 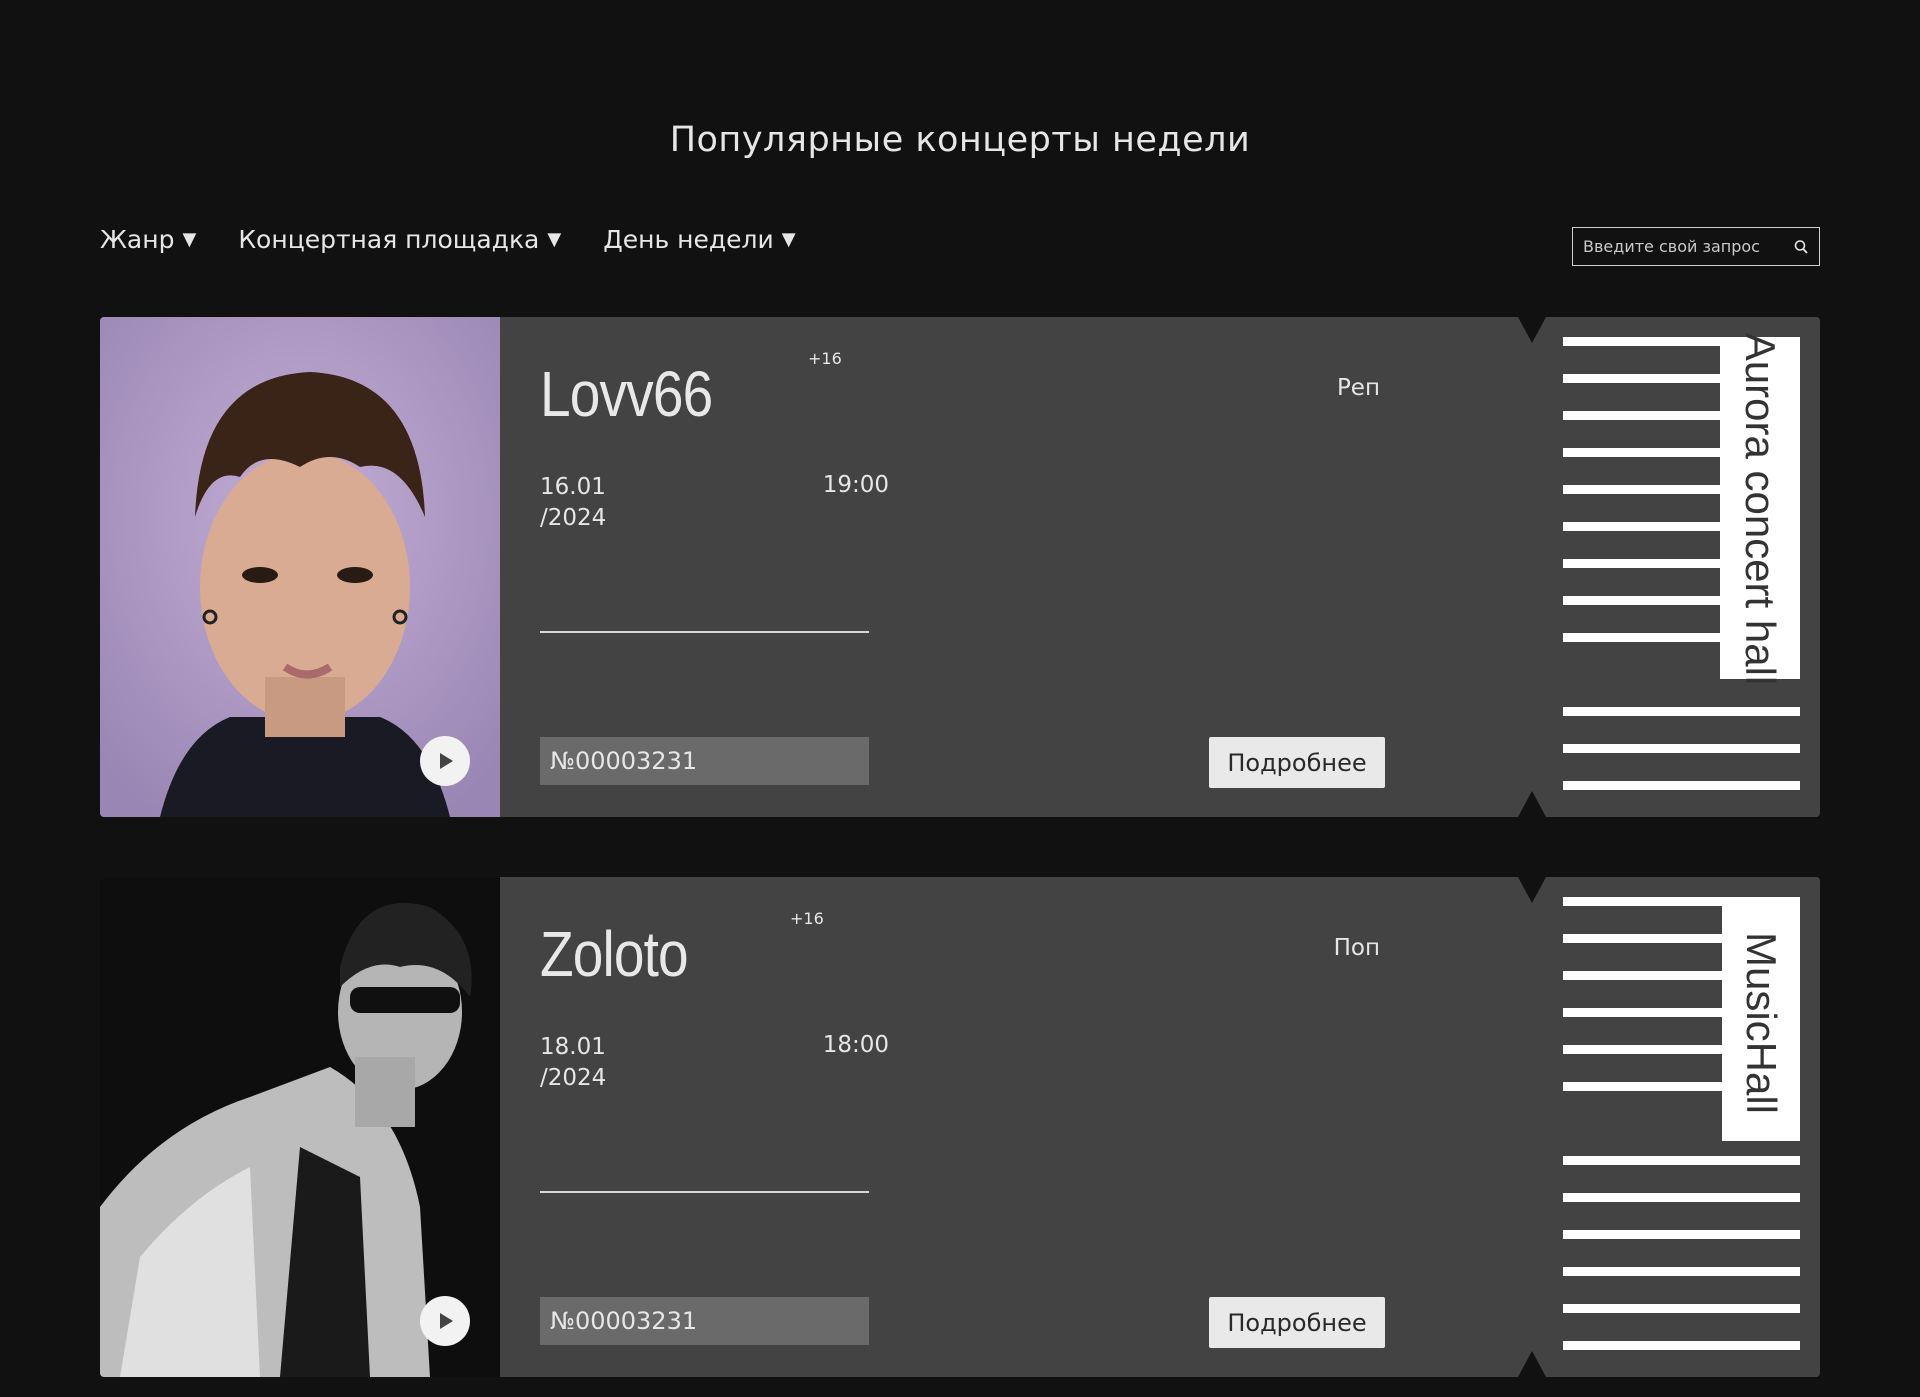 What do you see at coordinates (855, 485) in the screenshot?
I see `concert-time: 19:00` at bounding box center [855, 485].